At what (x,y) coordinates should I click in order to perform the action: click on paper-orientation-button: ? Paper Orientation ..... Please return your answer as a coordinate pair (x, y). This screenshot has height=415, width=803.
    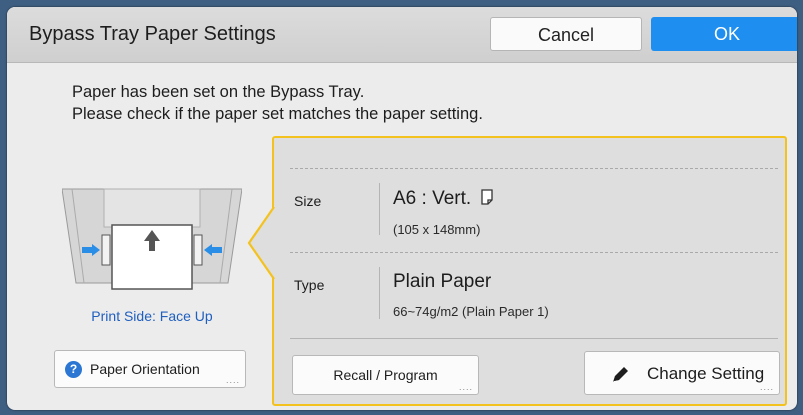
    Looking at the image, I should click on (150, 369).